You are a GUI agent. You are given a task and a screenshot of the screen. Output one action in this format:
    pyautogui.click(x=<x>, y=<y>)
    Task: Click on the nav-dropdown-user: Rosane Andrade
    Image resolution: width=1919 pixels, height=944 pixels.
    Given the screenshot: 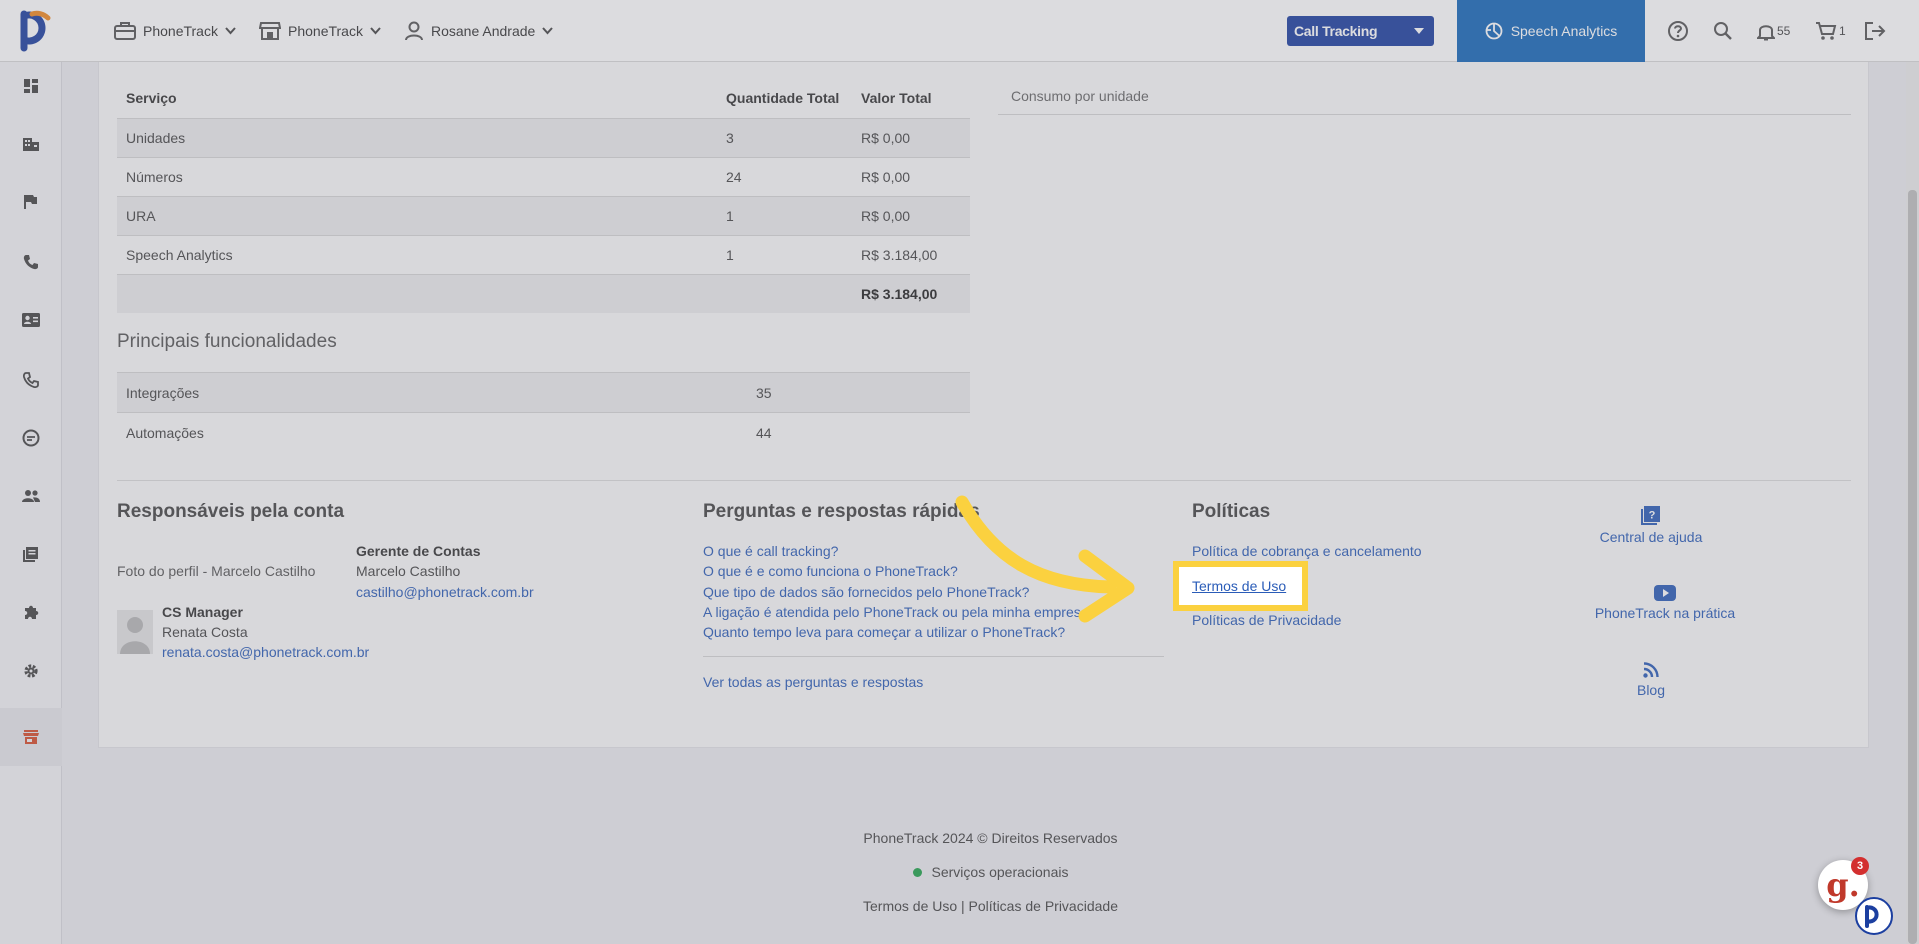 What is the action you would take?
    pyautogui.click(x=479, y=31)
    